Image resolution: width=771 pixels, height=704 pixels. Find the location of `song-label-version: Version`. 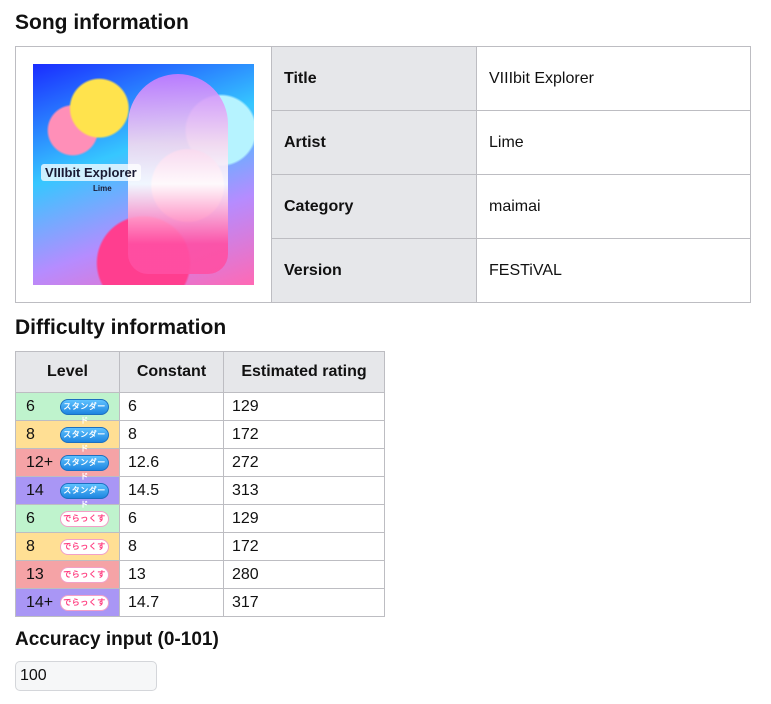

song-label-version: Version is located at coordinates (374, 270).